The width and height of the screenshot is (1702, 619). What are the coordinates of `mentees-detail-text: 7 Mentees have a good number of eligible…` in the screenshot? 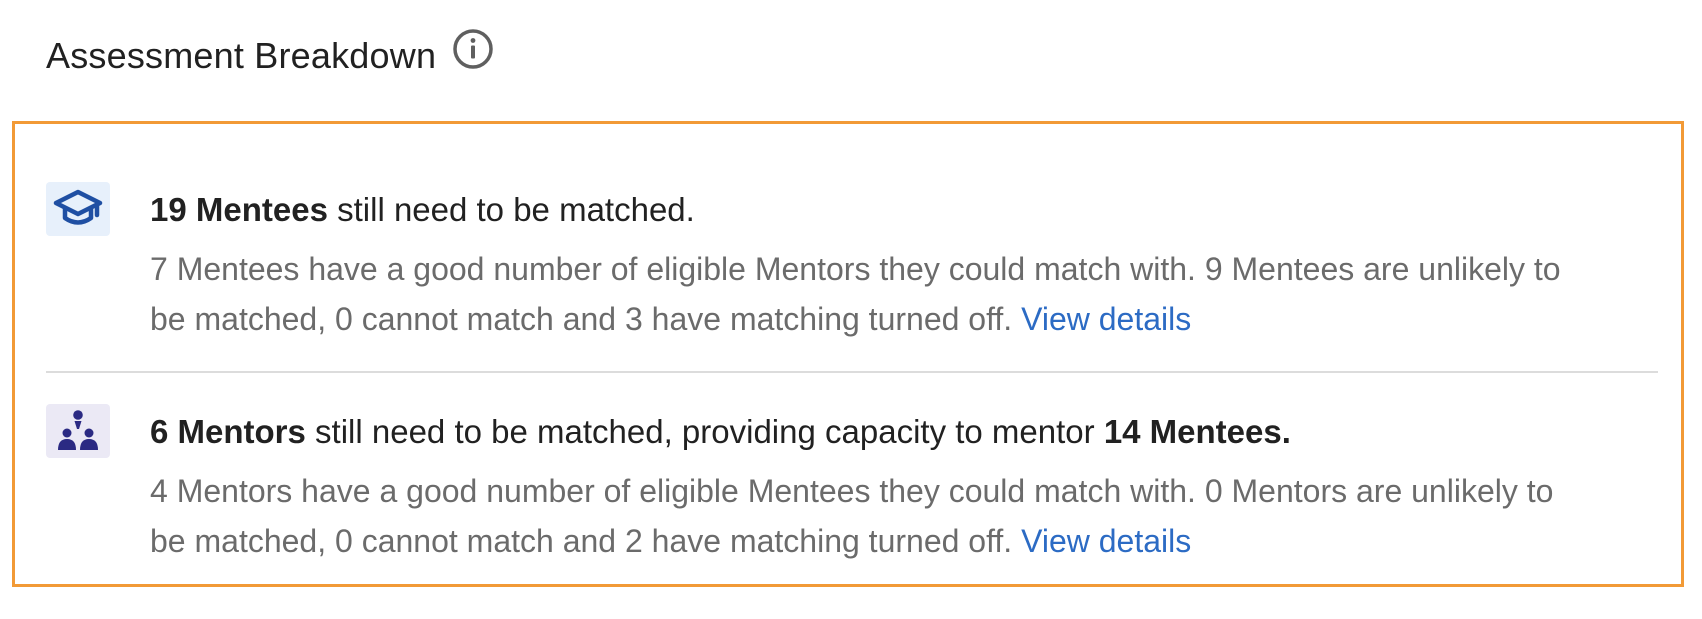 It's located at (855, 293).